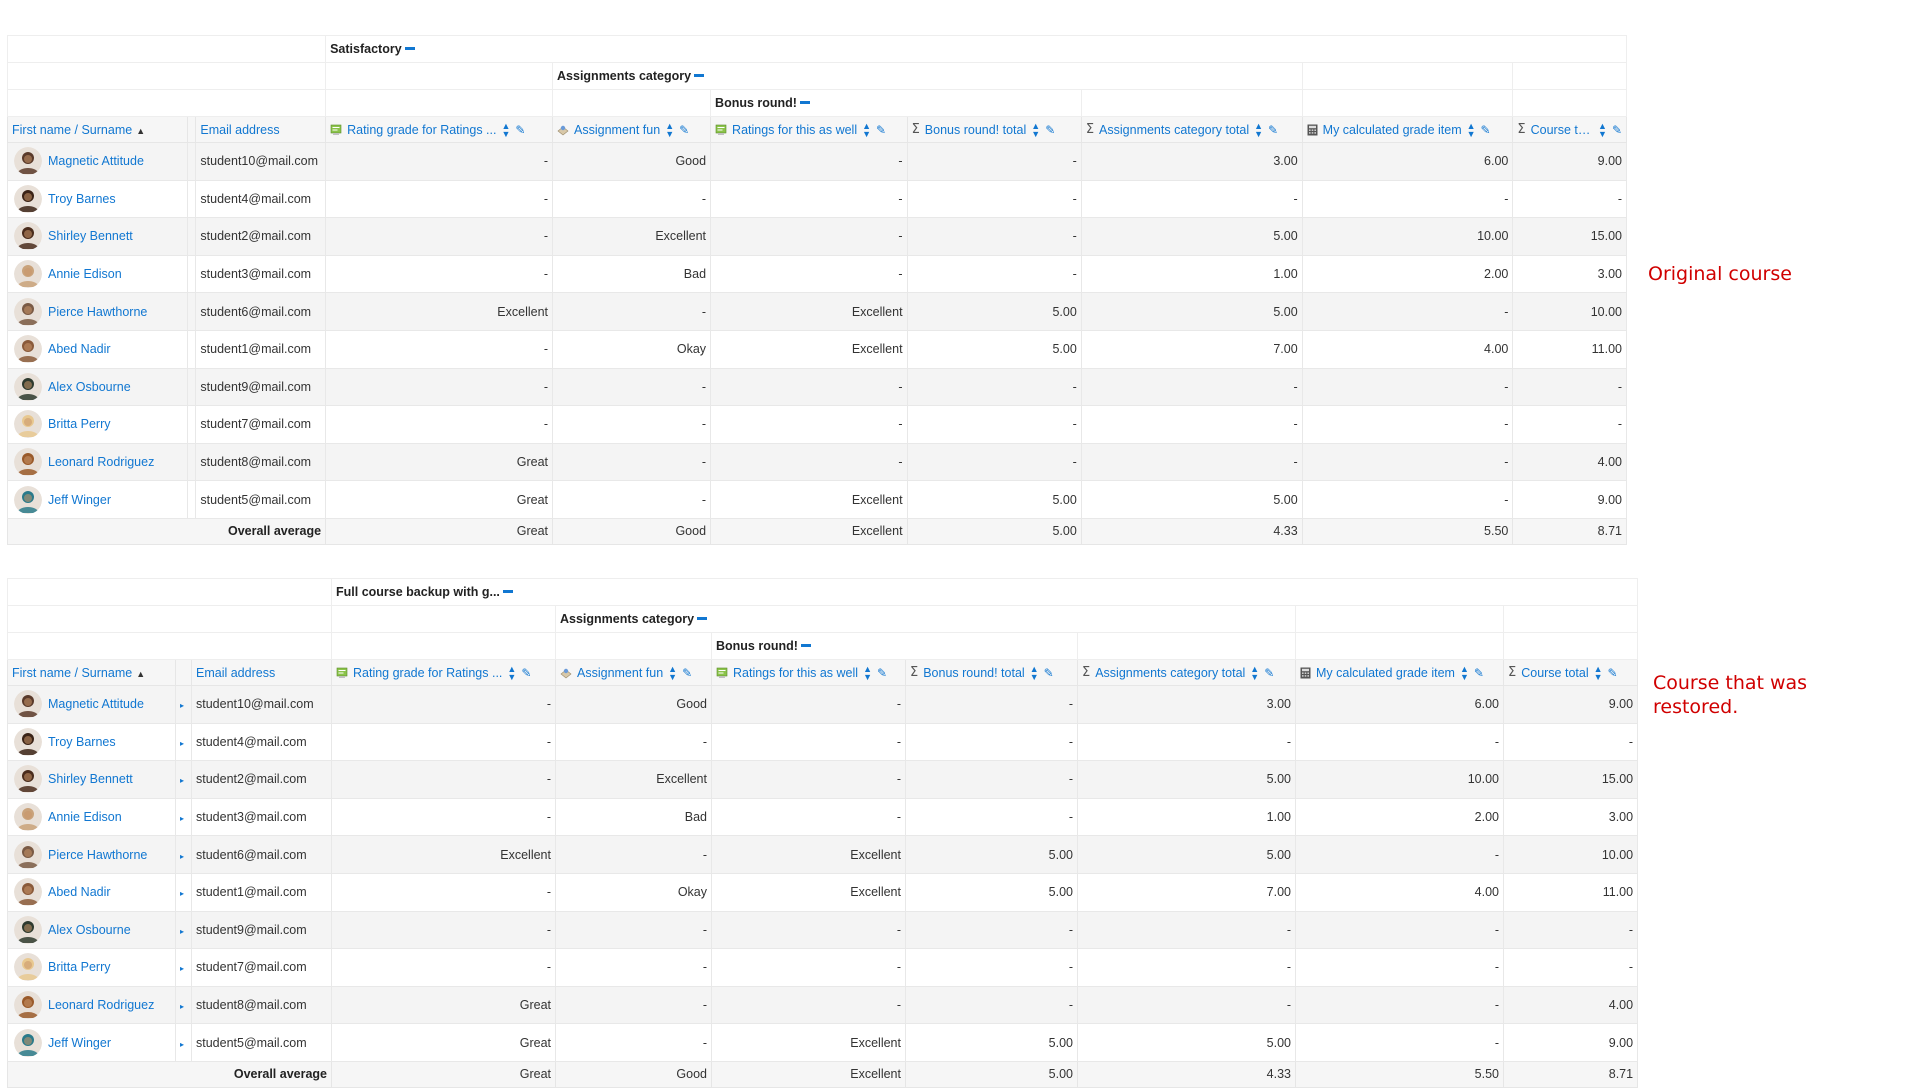 The image size is (1920, 1088). Describe the element at coordinates (96, 704) in the screenshot. I see `student-name-link: Magnetic Attitude` at that location.